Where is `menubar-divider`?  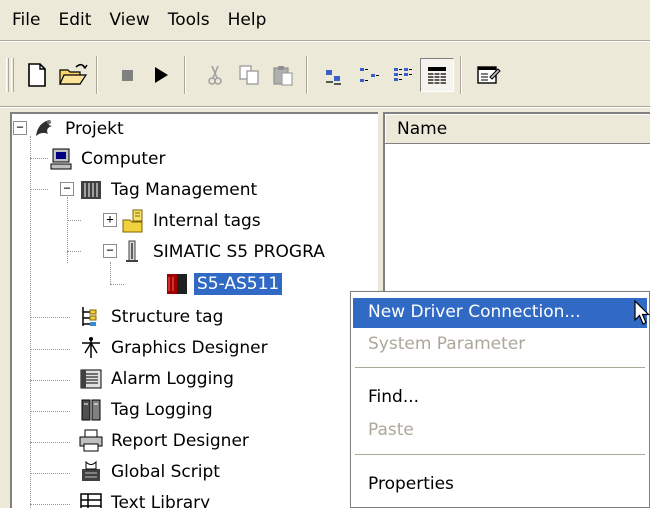
menubar-divider is located at coordinates (325, 41).